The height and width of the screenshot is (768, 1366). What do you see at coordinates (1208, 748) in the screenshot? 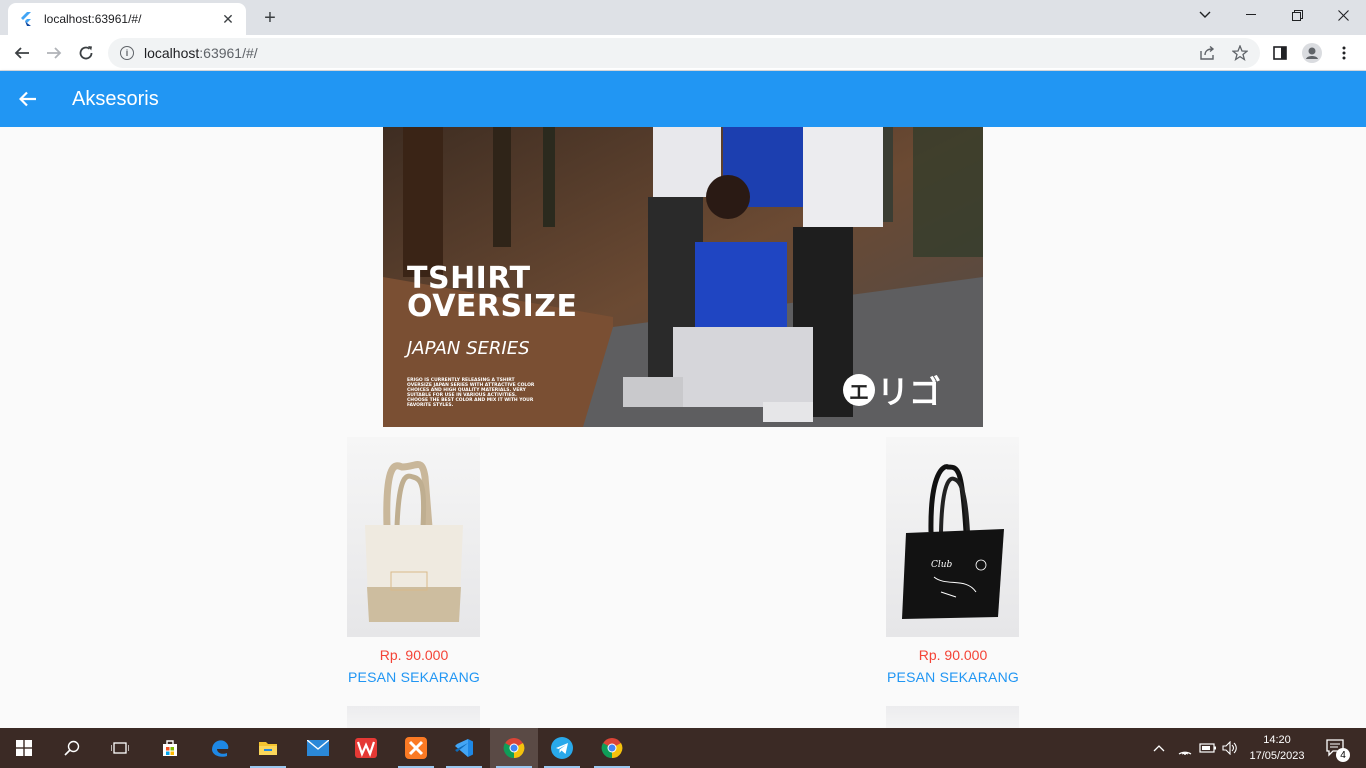
I see `battery-icon` at bounding box center [1208, 748].